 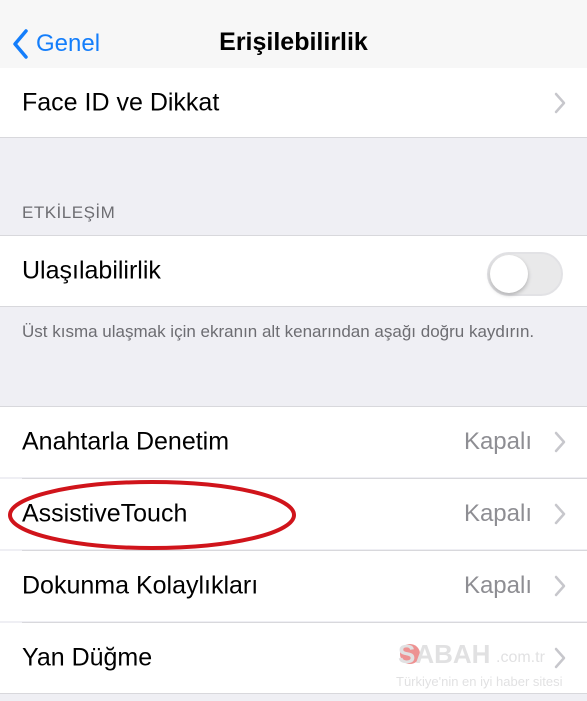 I want to click on reachability-toggle, so click(x=525, y=274).